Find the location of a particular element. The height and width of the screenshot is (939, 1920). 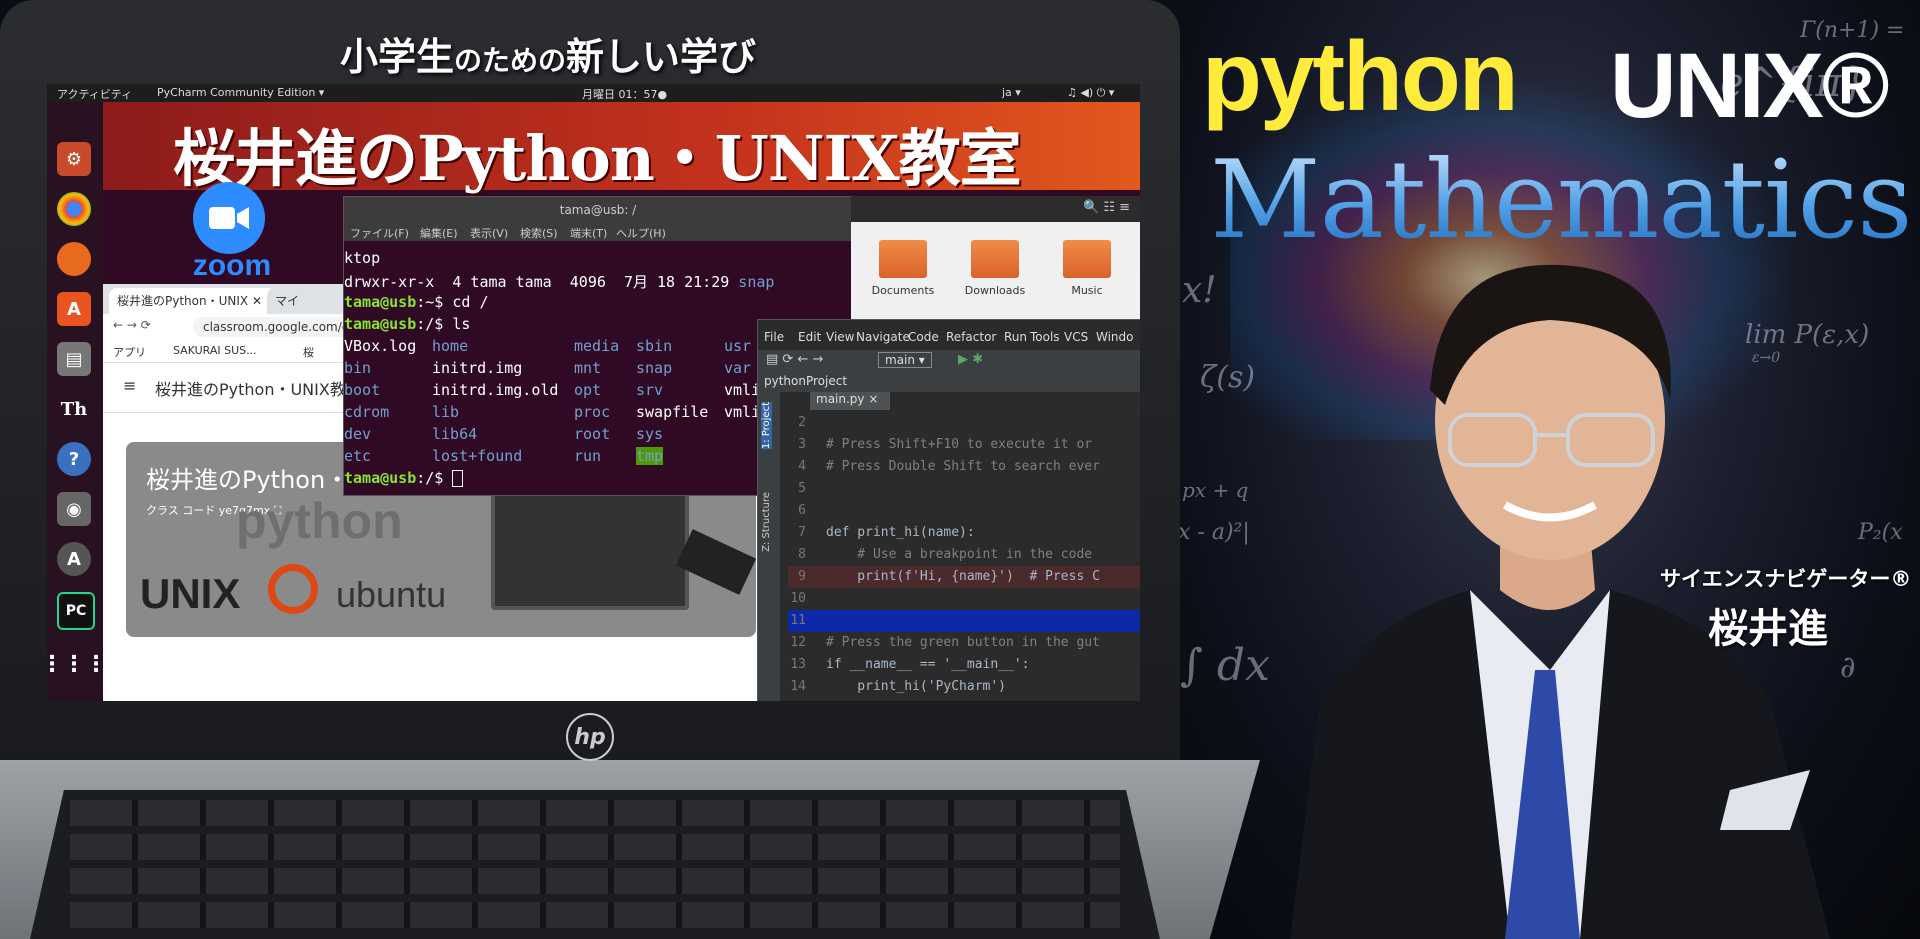

menu-item: 端末(T) is located at coordinates (588, 233).